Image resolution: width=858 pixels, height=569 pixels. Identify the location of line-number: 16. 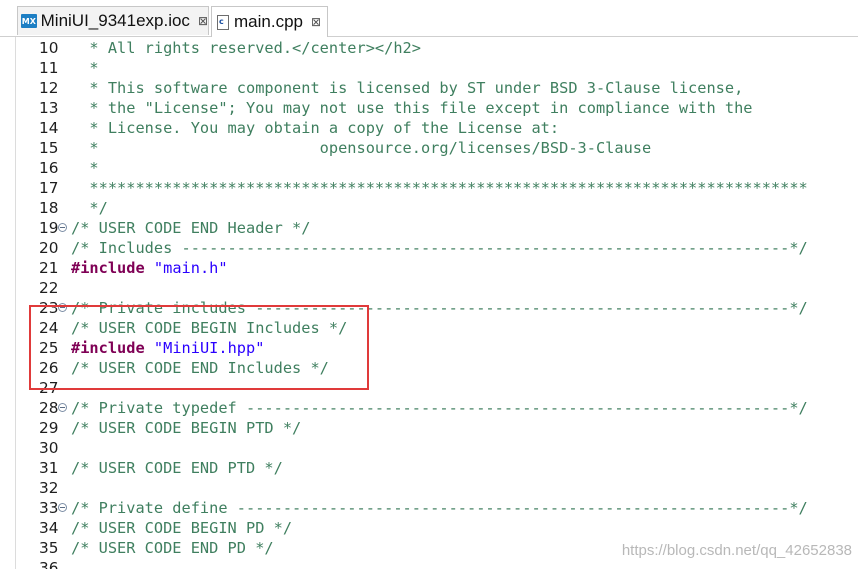
(49, 168).